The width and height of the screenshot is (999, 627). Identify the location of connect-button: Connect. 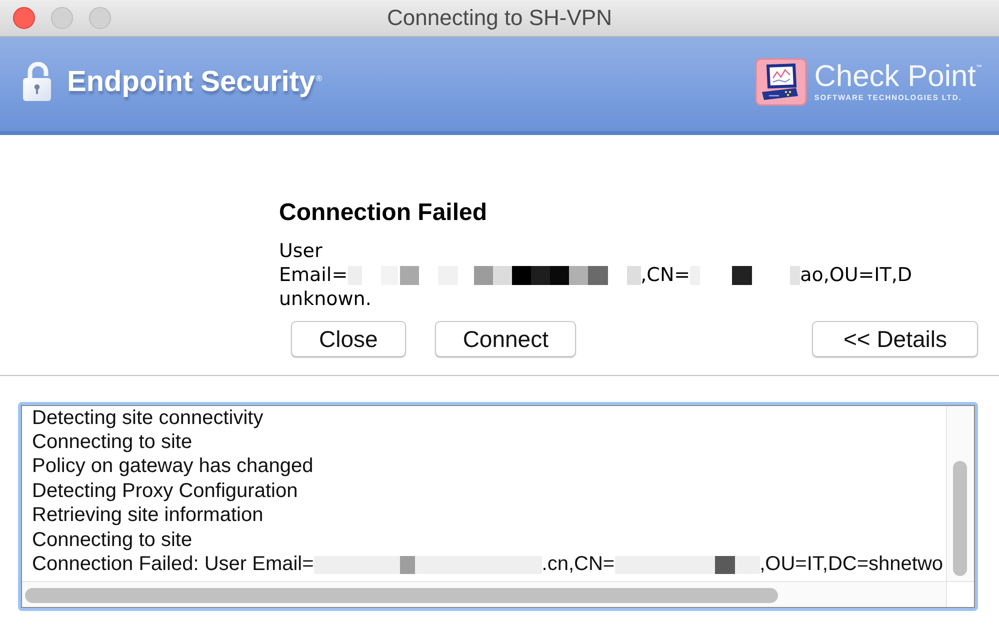
(505, 339).